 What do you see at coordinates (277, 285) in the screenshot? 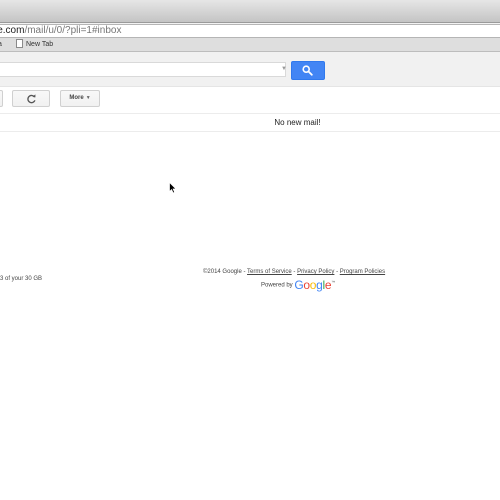
I see `powered-by-label: Powered by` at bounding box center [277, 285].